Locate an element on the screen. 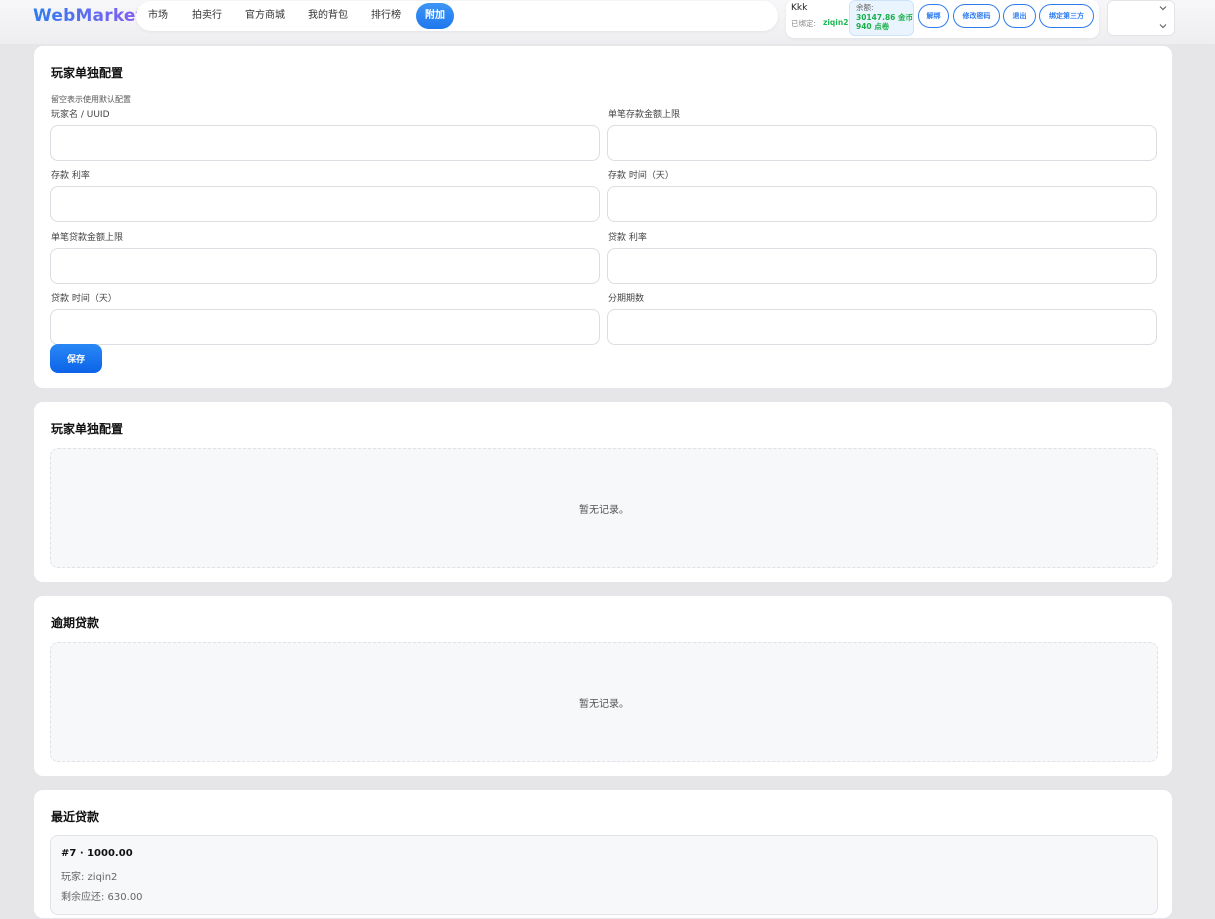 This screenshot has width=1215, height=919. points-balance: 940 点卷 is located at coordinates (873, 26).